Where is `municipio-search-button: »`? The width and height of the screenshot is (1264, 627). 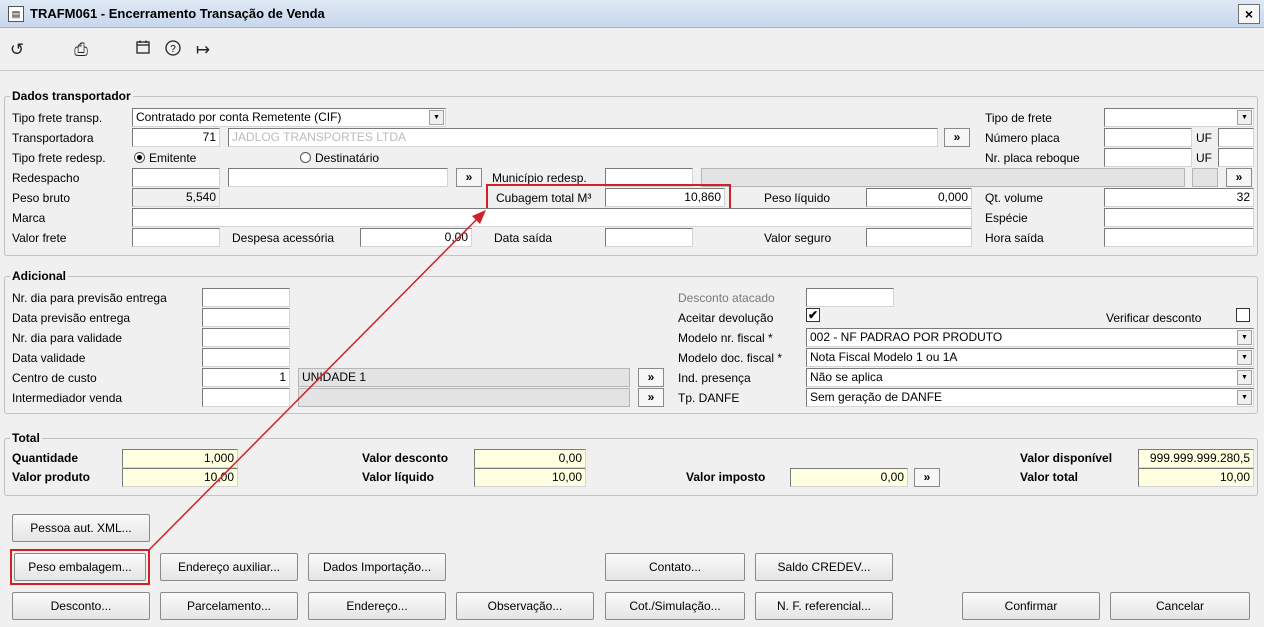 municipio-search-button: » is located at coordinates (1239, 177).